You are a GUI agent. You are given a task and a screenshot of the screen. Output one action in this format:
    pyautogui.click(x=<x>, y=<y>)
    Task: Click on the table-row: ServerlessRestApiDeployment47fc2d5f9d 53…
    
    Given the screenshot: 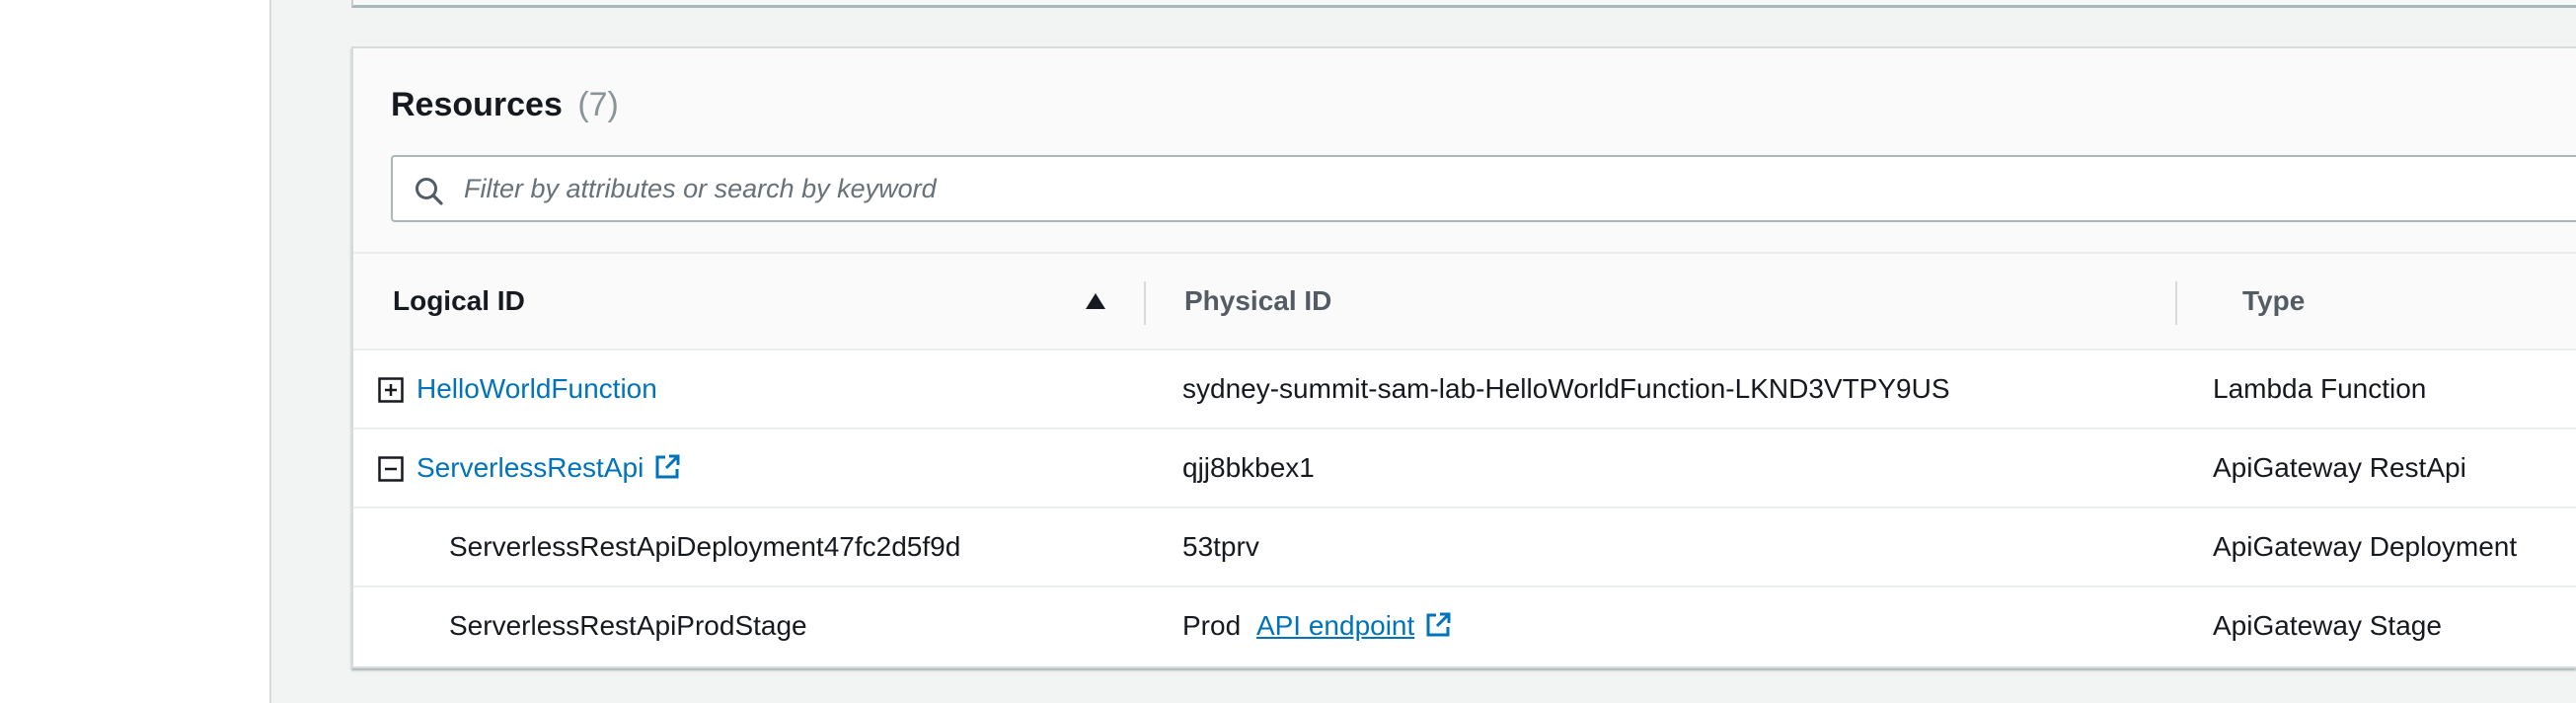 What is the action you would take?
    pyautogui.click(x=1464, y=547)
    